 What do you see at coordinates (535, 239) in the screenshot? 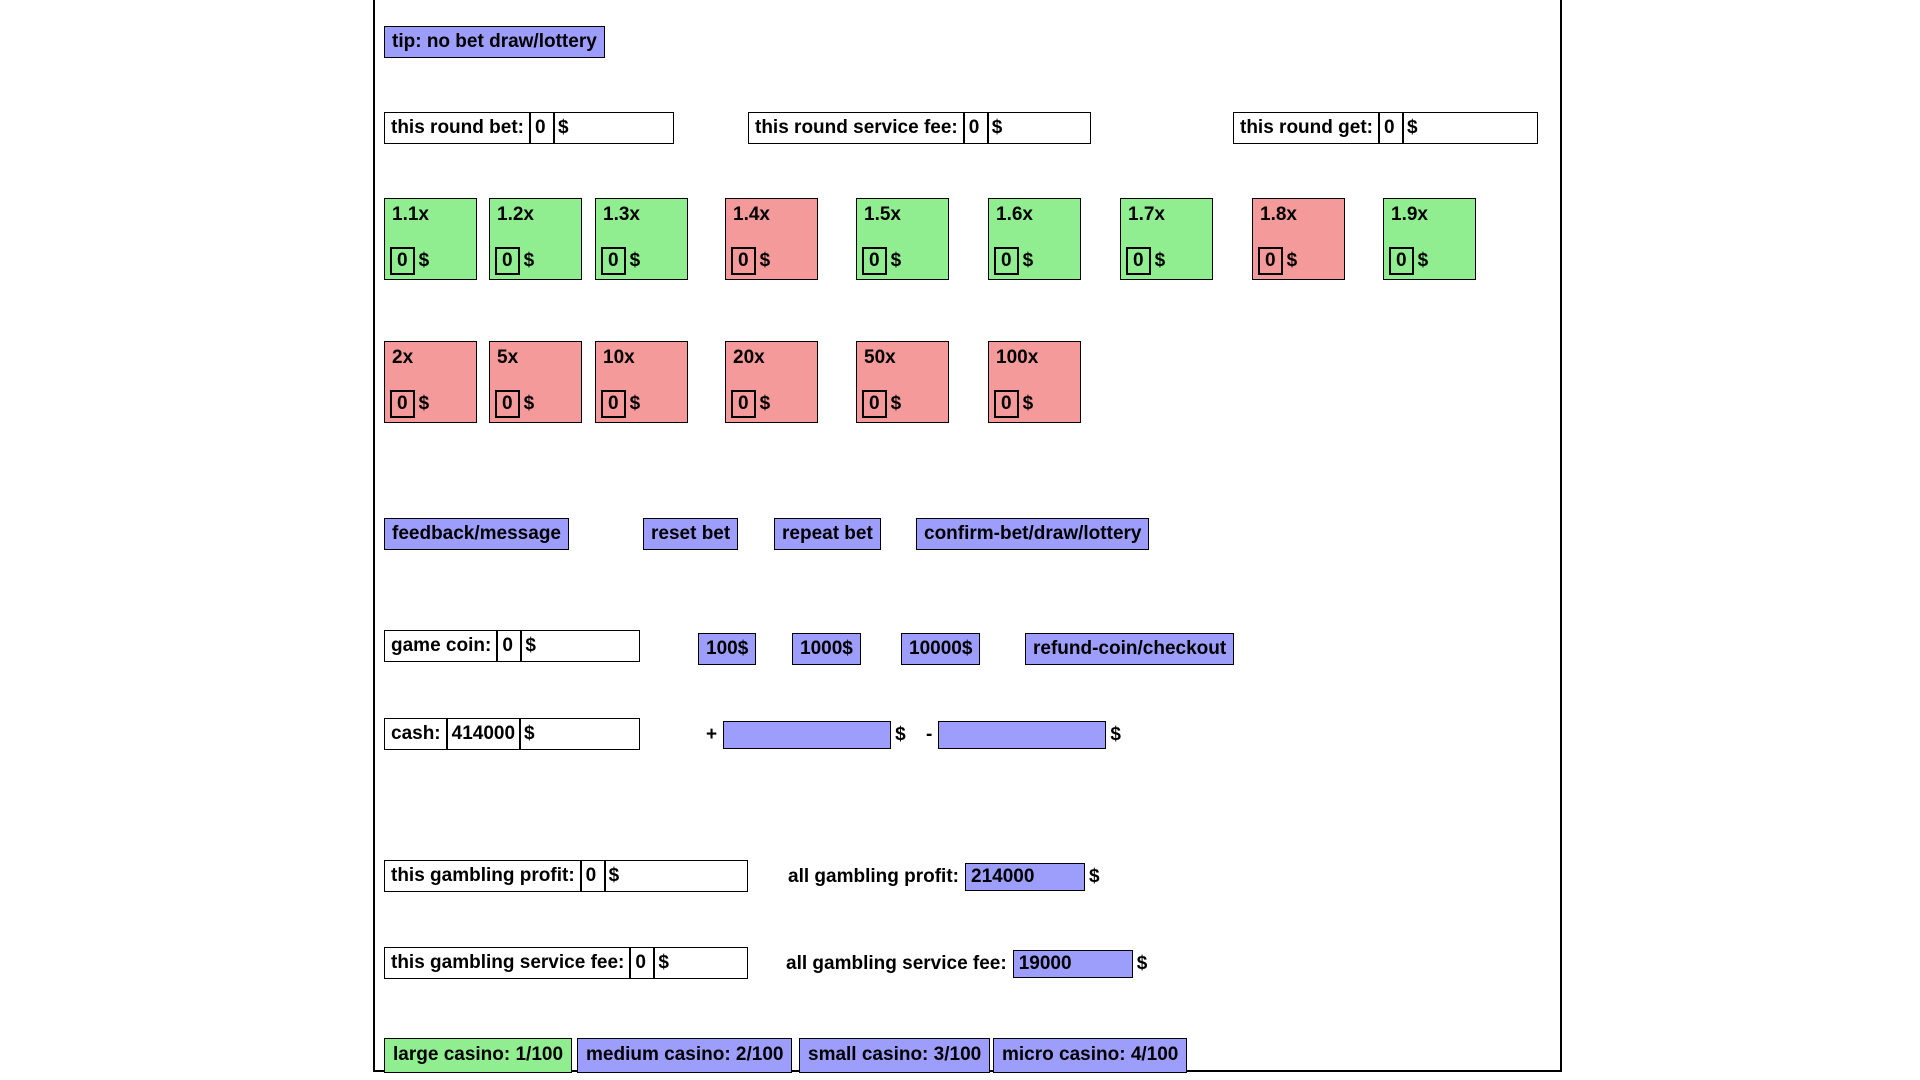
I see `multiplier-tile-1.2x: 1.2x 0 $` at bounding box center [535, 239].